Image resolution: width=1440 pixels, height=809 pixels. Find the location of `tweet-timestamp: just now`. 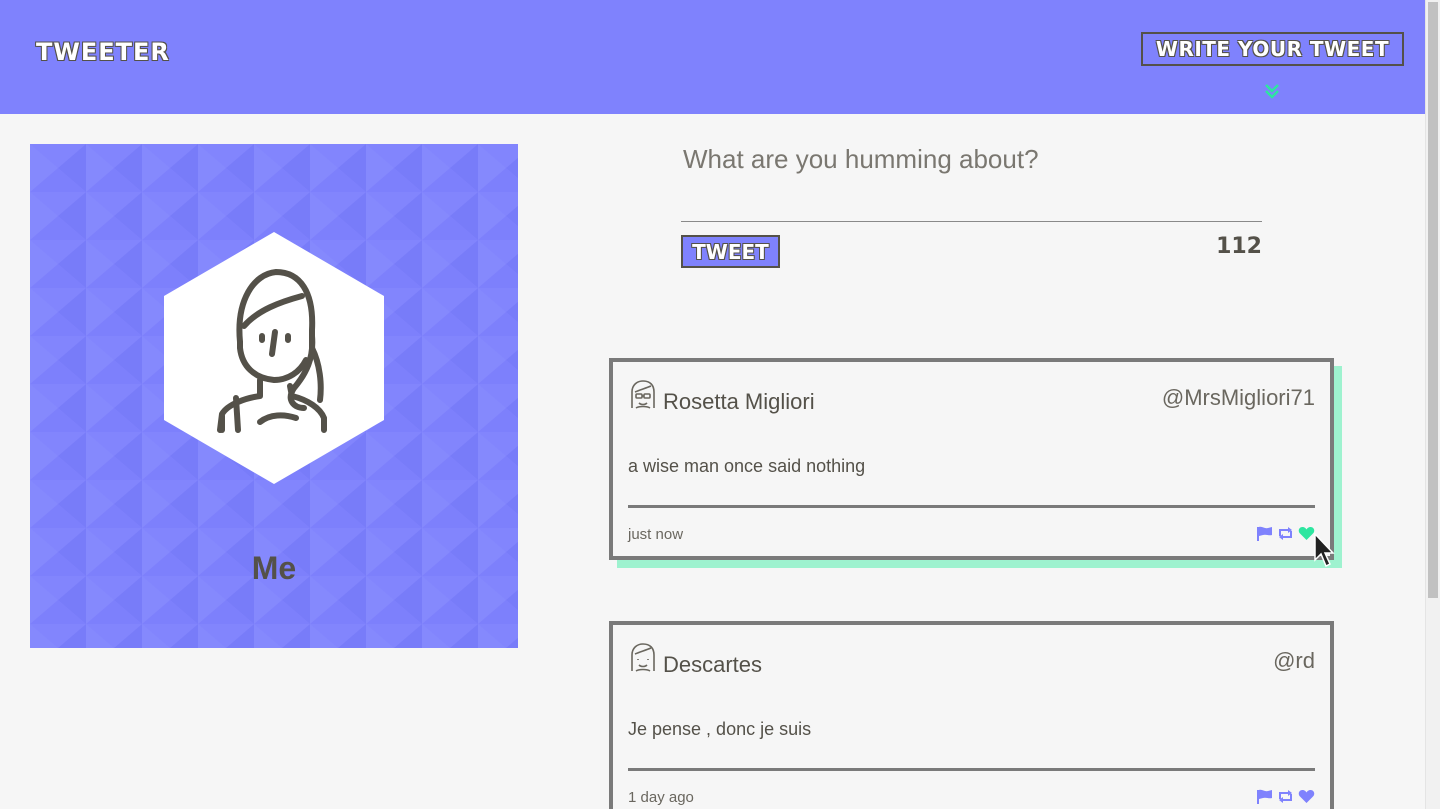

tweet-timestamp: just now is located at coordinates (656, 534).